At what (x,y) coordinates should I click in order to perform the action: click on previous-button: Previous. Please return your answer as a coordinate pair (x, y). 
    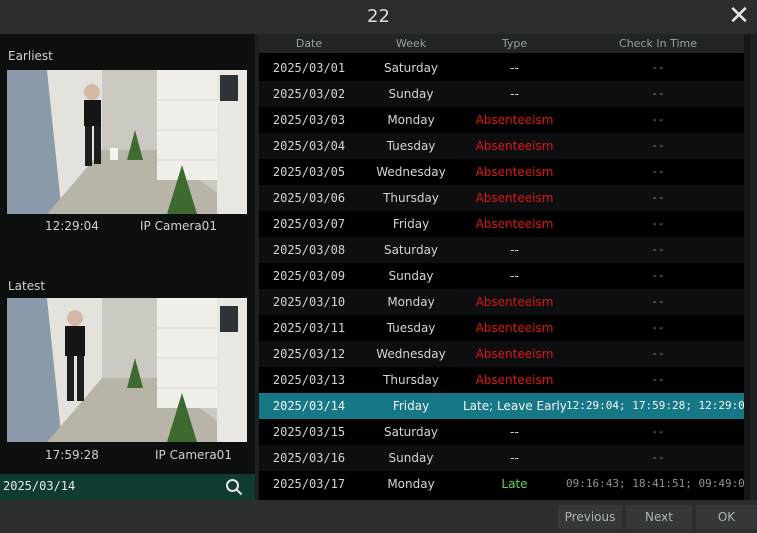
    Looking at the image, I should click on (590, 517).